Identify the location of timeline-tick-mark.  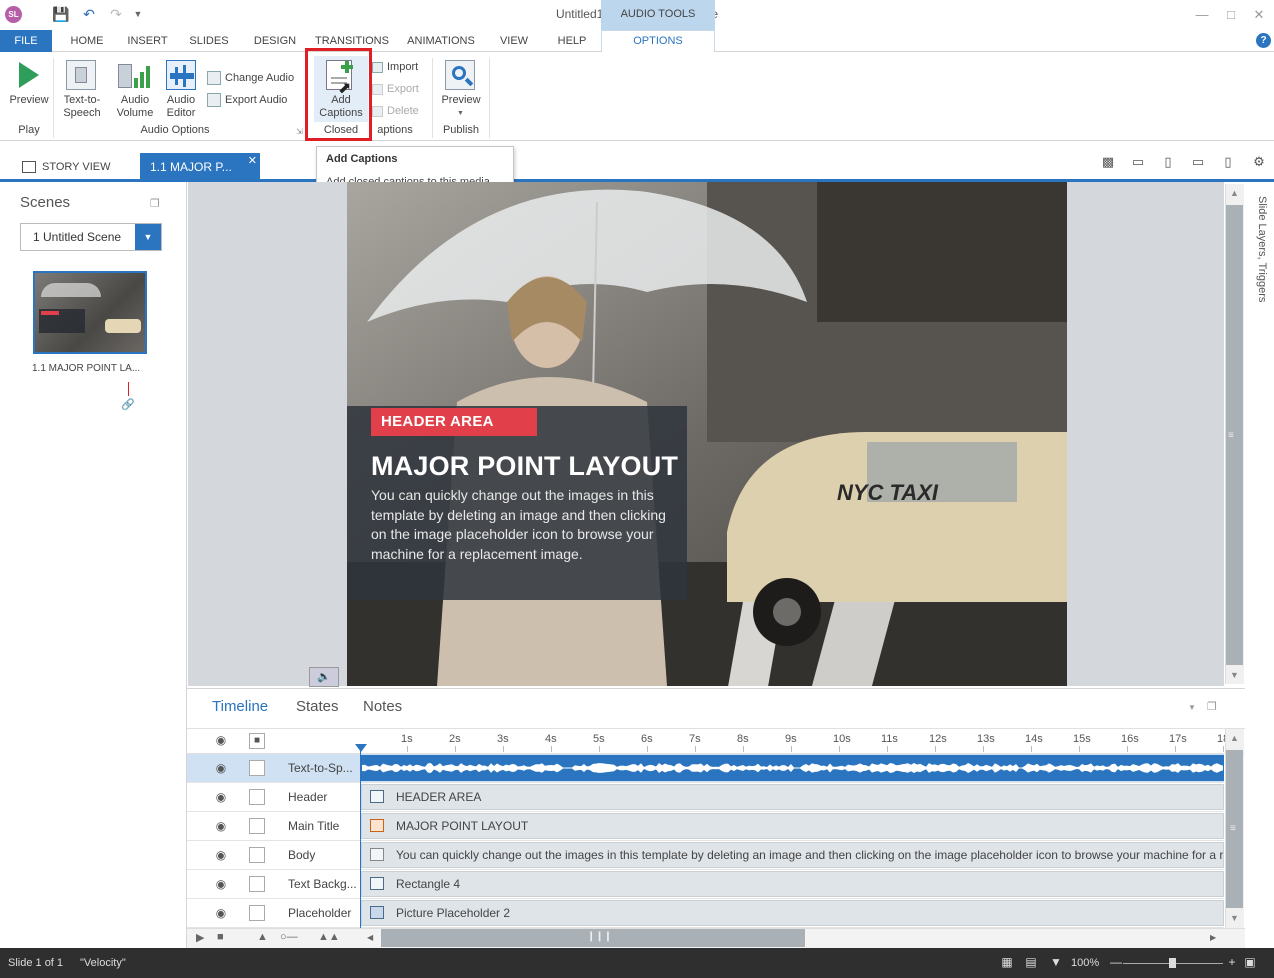
(1223, 749).